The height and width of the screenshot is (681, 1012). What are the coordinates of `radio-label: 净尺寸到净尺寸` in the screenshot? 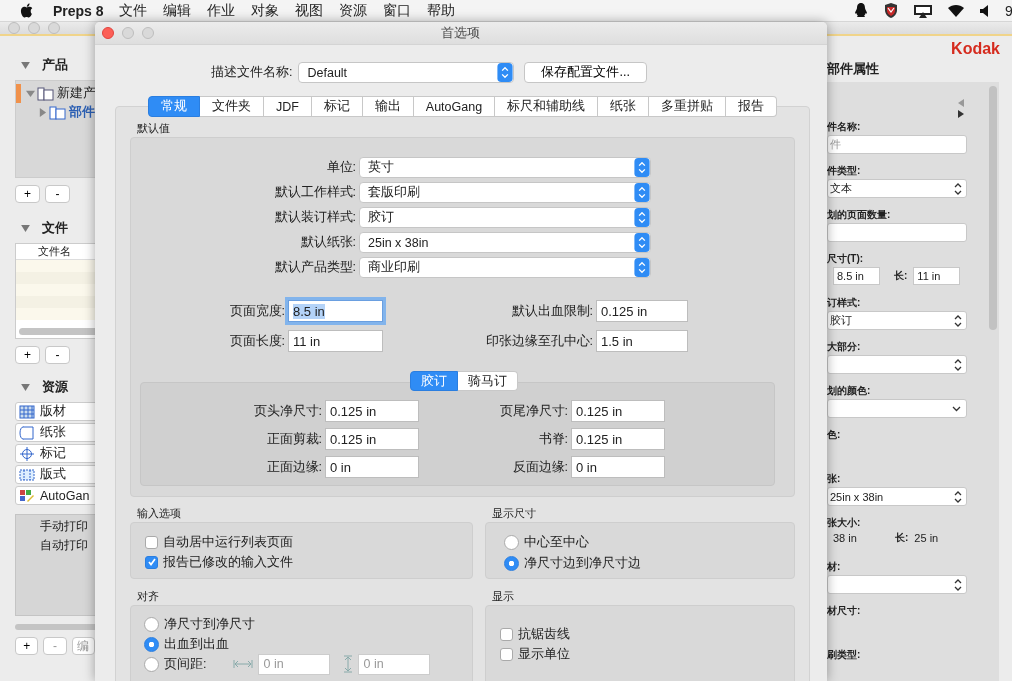 It's located at (209, 624).